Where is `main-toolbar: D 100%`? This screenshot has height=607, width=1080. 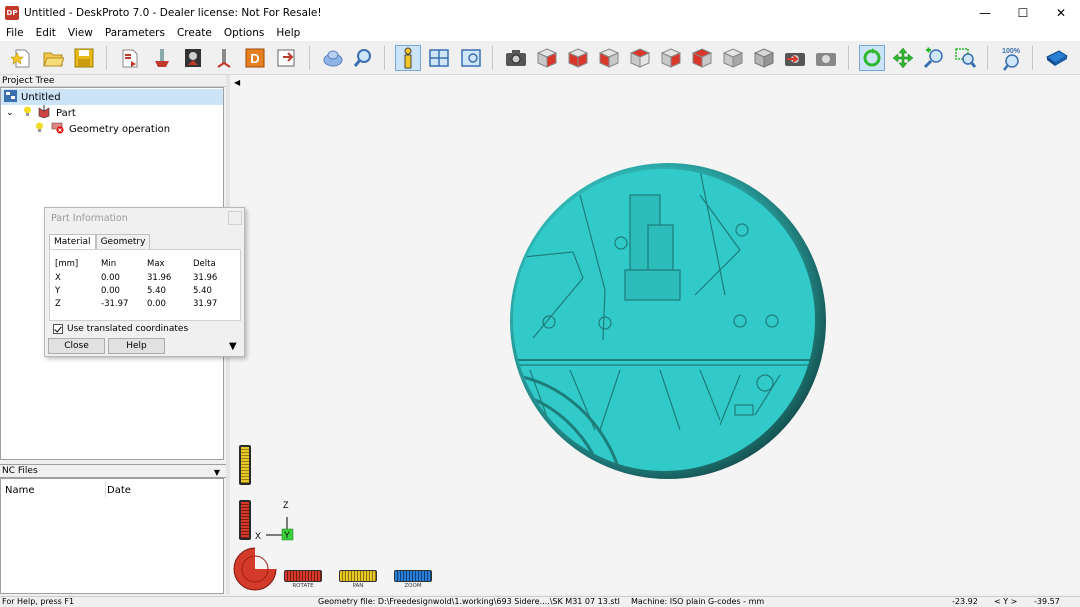
main-toolbar: D 100% is located at coordinates (540, 58).